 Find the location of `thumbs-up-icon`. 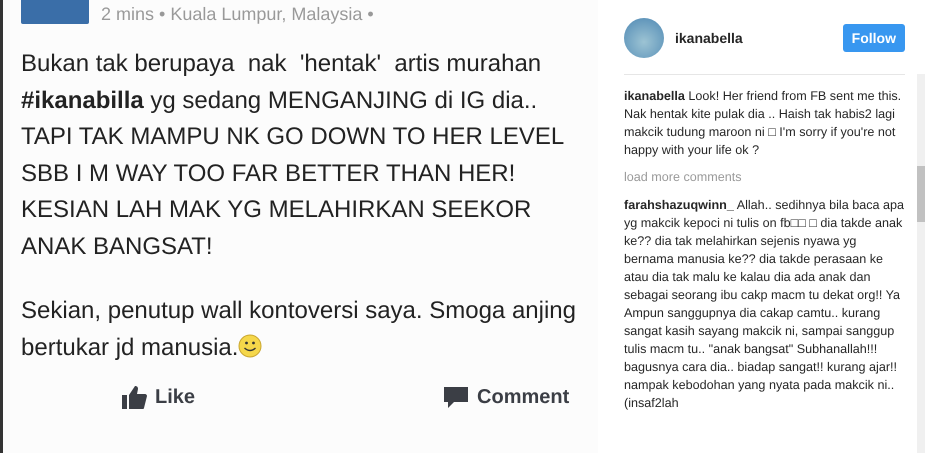

thumbs-up-icon is located at coordinates (134, 397).